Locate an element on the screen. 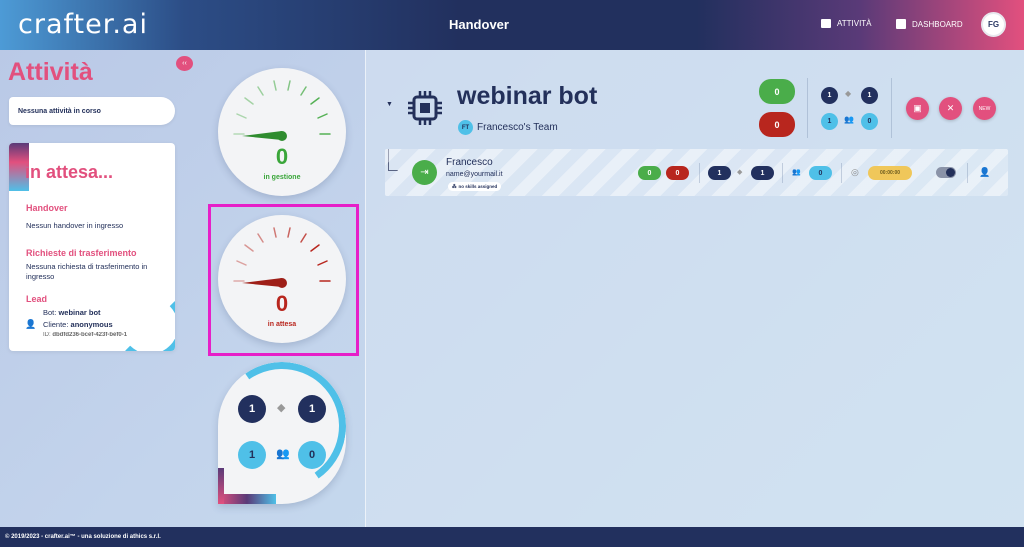  card-arc is located at coordinates (145, 321).